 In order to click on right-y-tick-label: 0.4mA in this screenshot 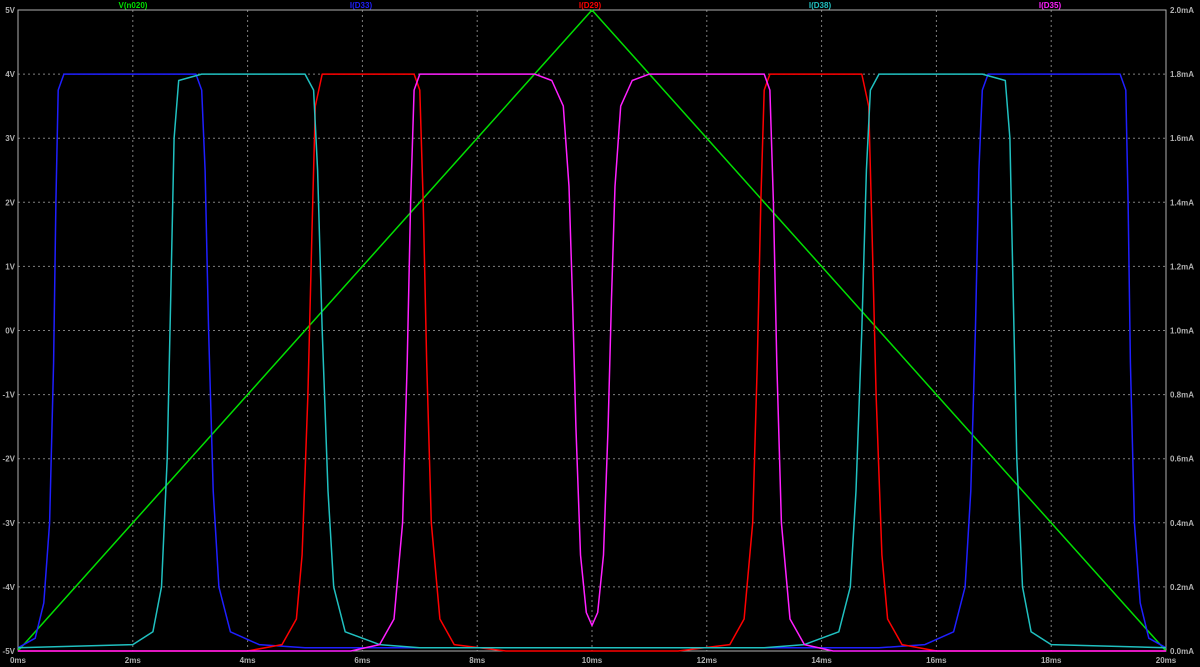, I will do `click(1182, 523)`.